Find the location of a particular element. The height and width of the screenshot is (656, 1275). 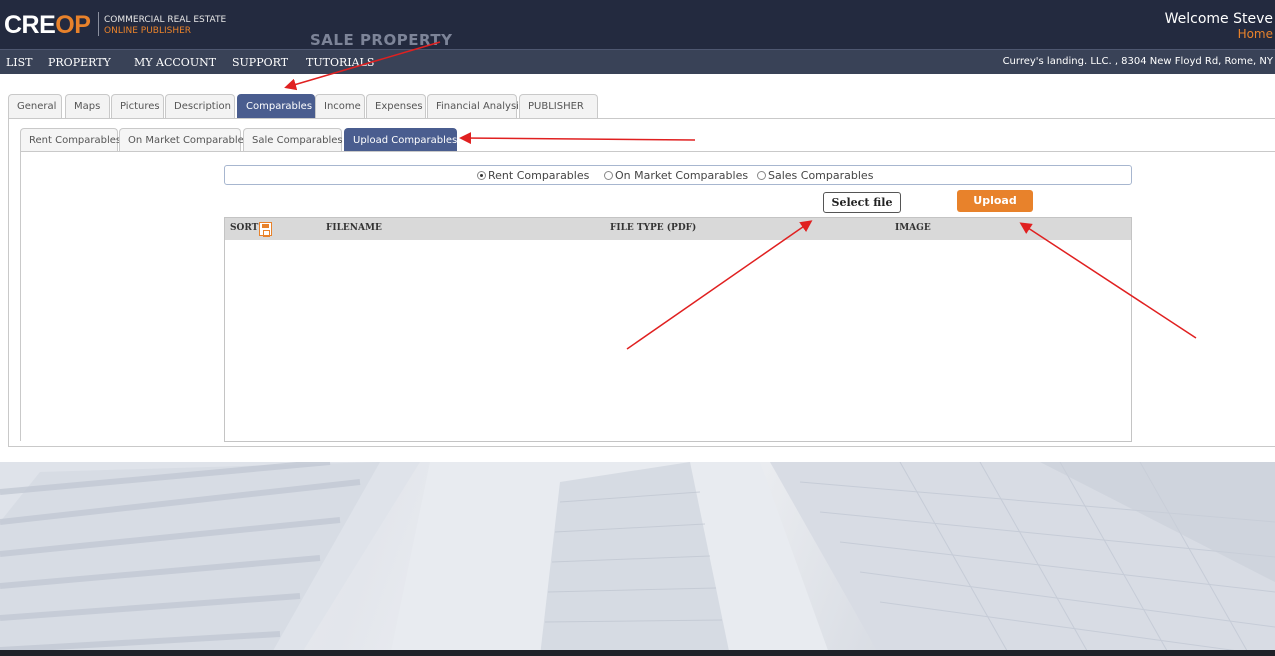

tab-expenses: Expenses is located at coordinates (396, 106).